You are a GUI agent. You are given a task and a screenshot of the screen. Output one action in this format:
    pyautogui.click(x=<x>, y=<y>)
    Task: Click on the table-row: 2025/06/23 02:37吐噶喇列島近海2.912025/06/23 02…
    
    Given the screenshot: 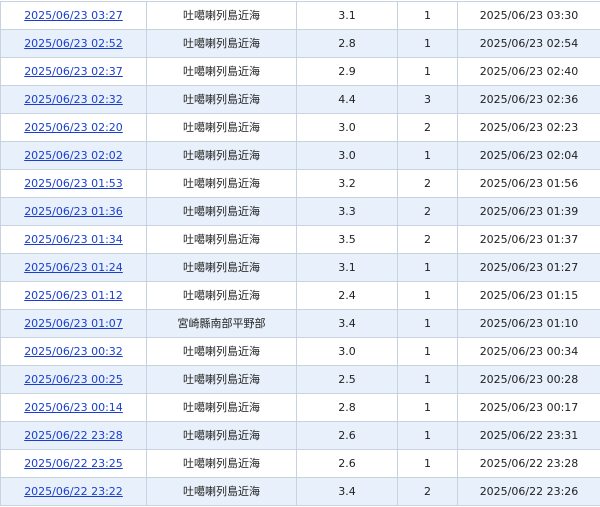 What is the action you would take?
    pyautogui.click(x=300, y=72)
    